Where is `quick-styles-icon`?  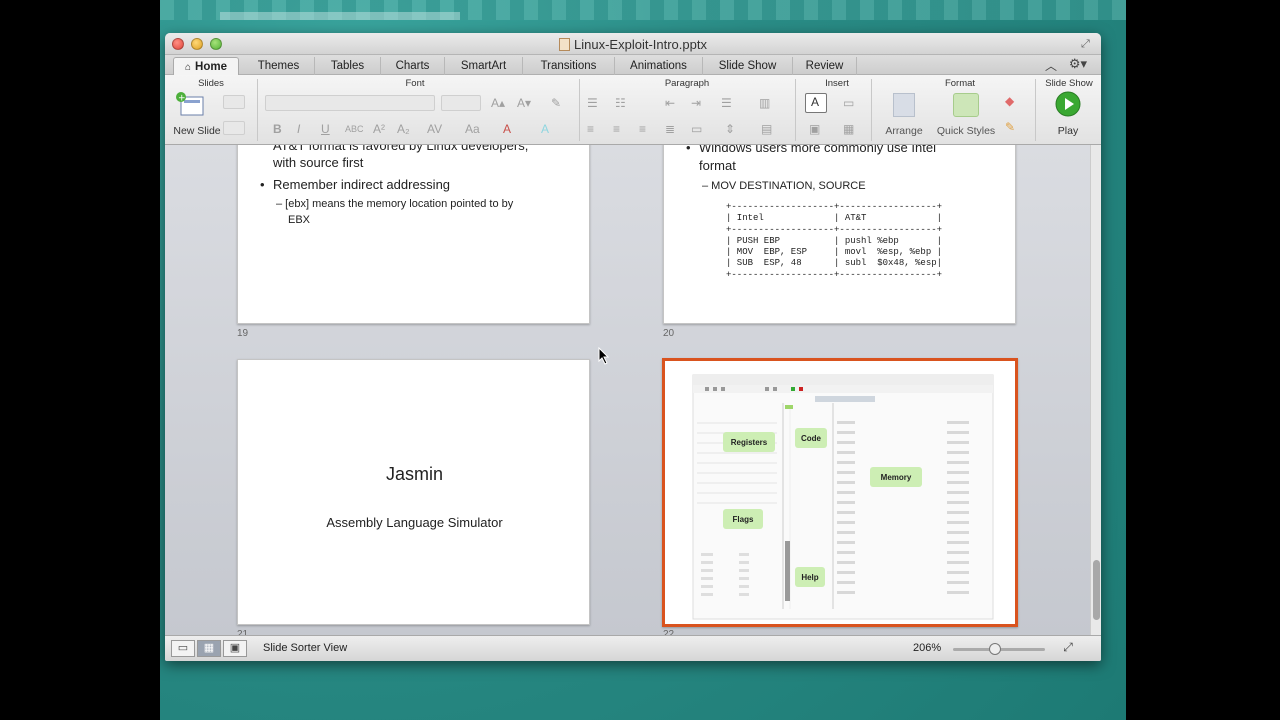 quick-styles-icon is located at coordinates (966, 105).